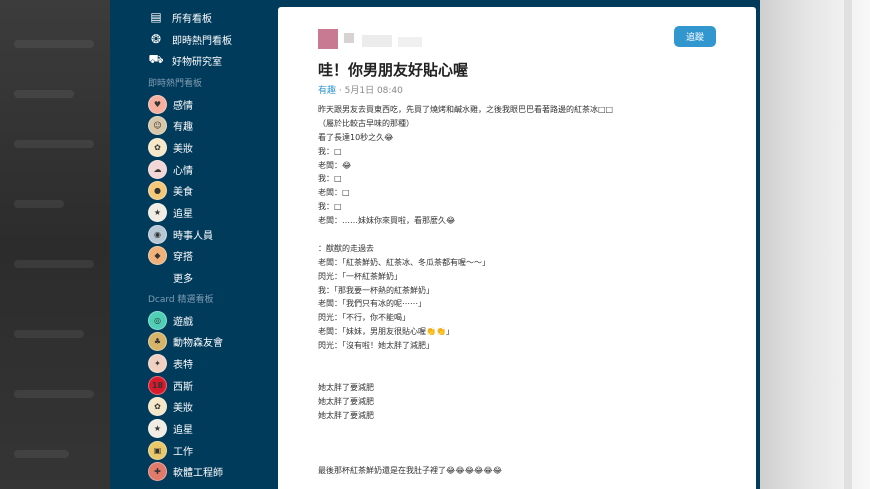 This screenshot has height=489, width=870. What do you see at coordinates (170, 169) in the screenshot?
I see `sidebar-hot-board-3: ☁ 心情` at bounding box center [170, 169].